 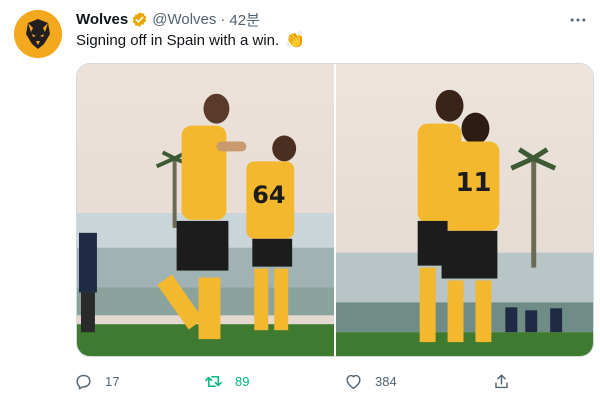 What do you see at coordinates (112, 381) in the screenshot?
I see `reply-count: 17` at bounding box center [112, 381].